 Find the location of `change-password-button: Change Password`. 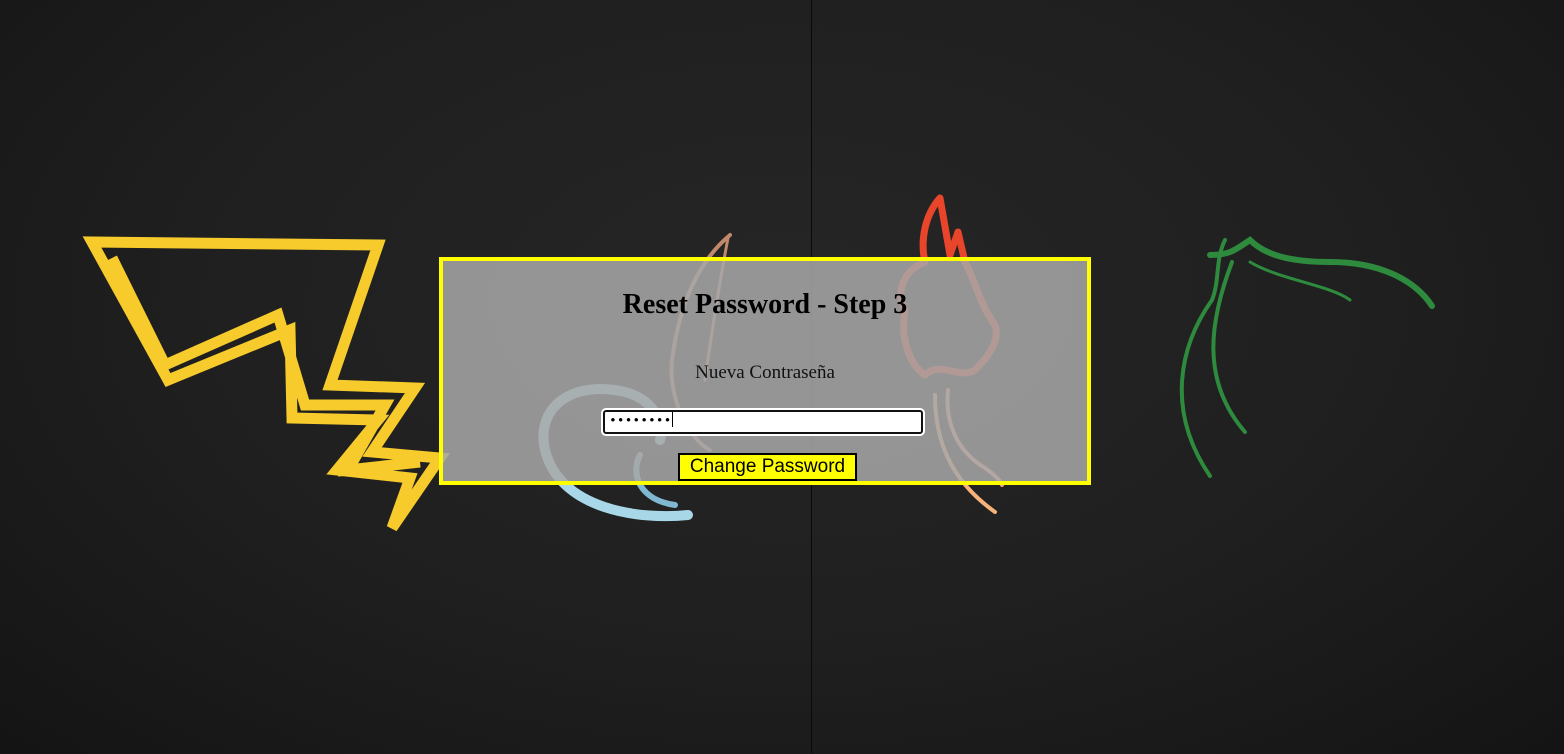

change-password-button: Change Password is located at coordinates (767, 467).